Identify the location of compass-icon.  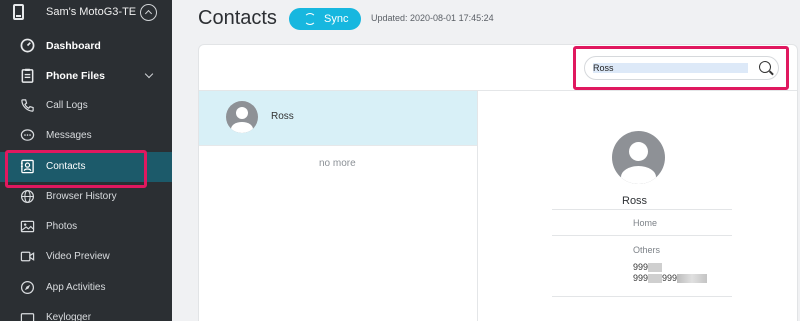
(27, 287).